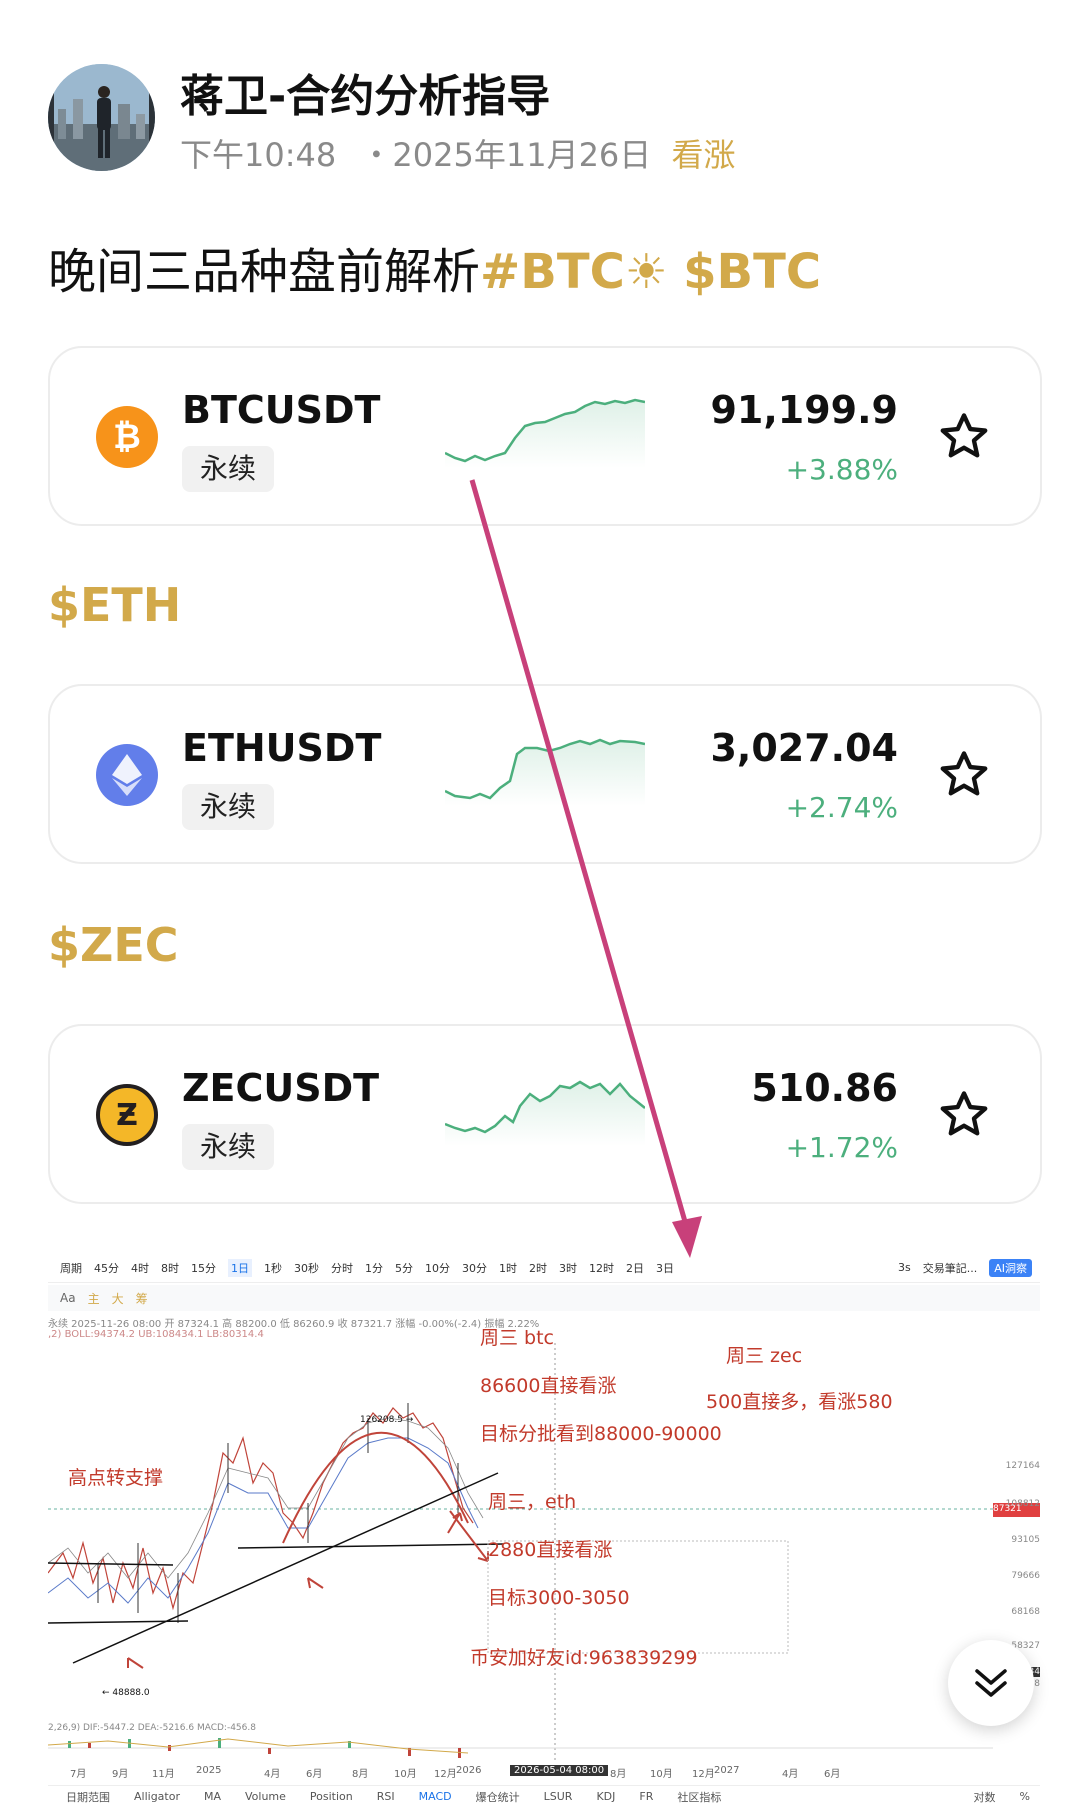 The width and height of the screenshot is (1088, 1817). Describe the element at coordinates (1025, 1576) in the screenshot. I see `y-axis-label: 79666` at that location.